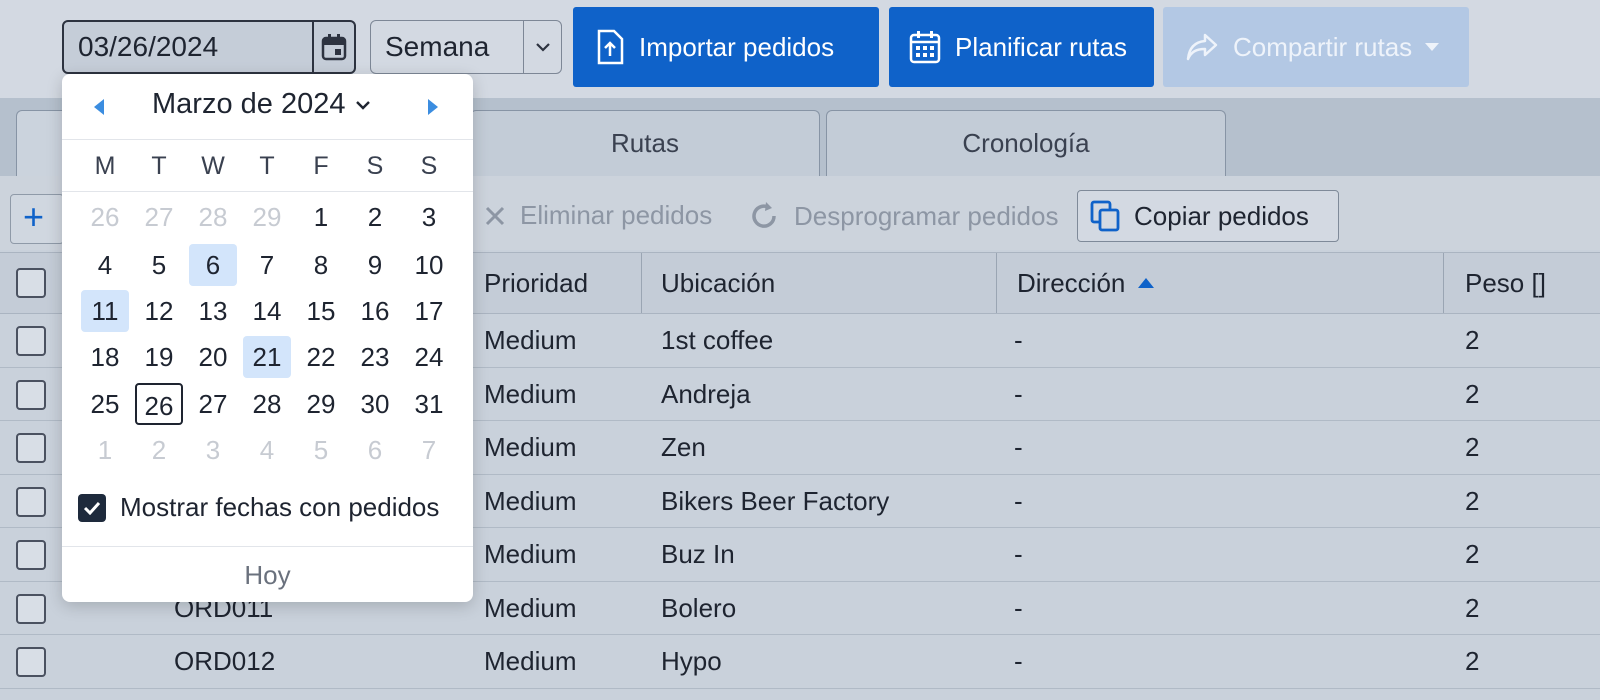 This screenshot has width=1600, height=700. I want to click on calendar-day: 11, so click(105, 311).